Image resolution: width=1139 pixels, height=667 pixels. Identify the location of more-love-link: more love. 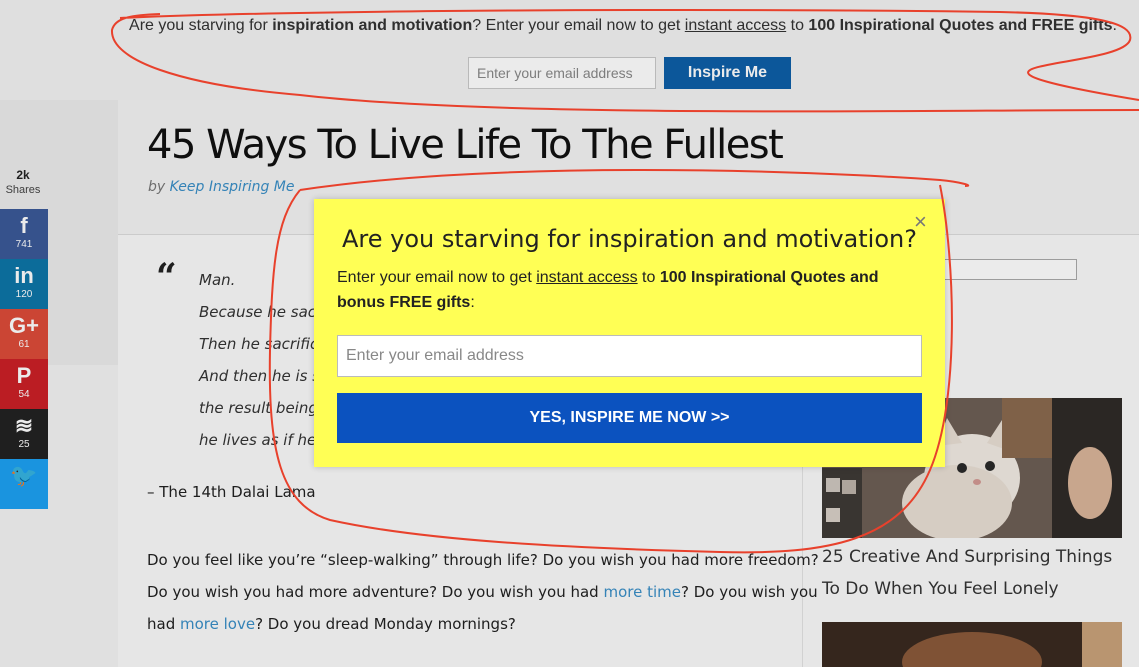
(217, 624).